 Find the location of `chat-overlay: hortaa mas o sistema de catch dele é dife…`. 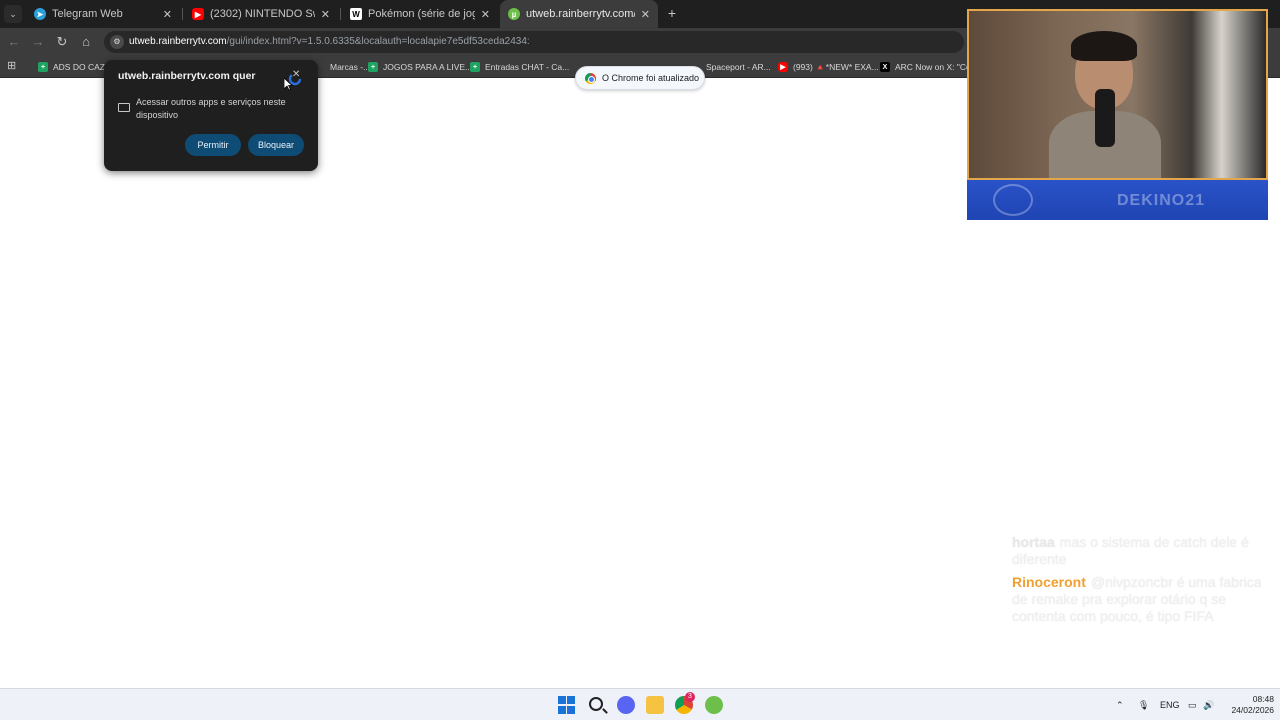

chat-overlay: hortaa mas o sistema de catch dele é dife… is located at coordinates (1143, 582).